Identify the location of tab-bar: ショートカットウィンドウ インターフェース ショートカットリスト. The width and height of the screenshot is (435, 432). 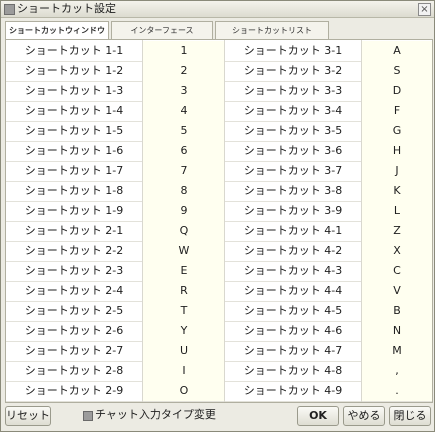
(218, 30).